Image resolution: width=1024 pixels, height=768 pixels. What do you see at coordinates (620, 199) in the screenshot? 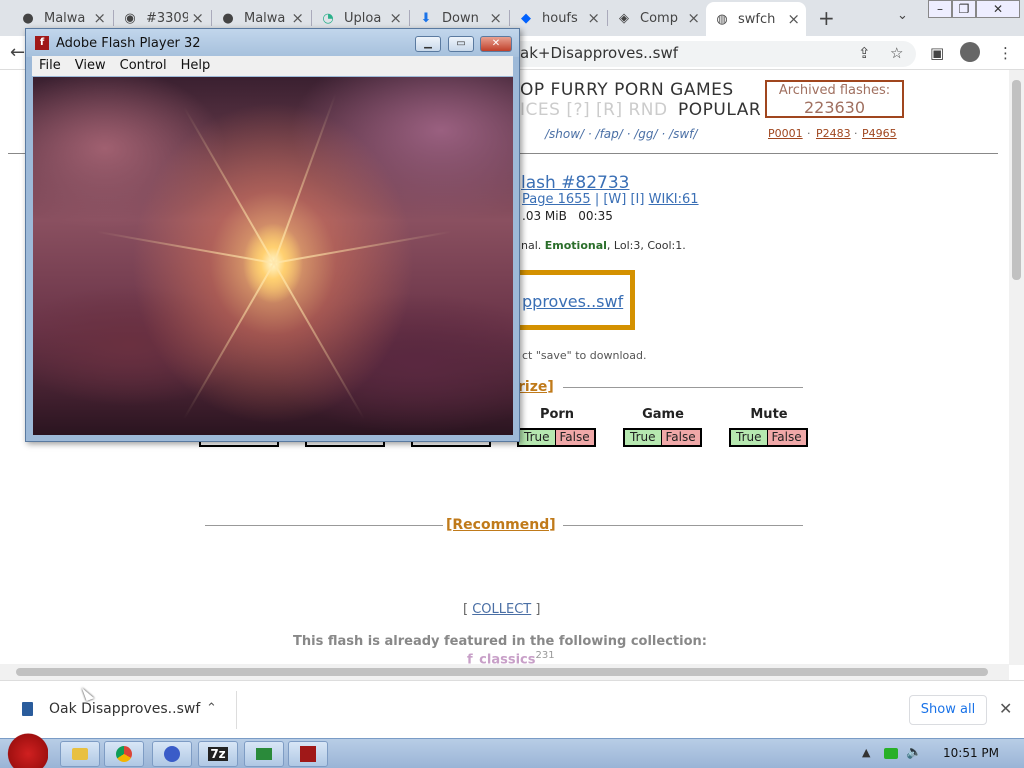
I see `meta-separator: | [W] [I]` at bounding box center [620, 199].